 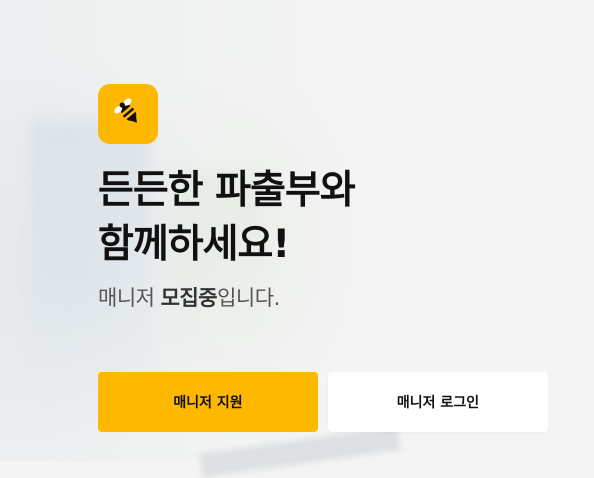 I want to click on manager-apply-button: 매니저 지원, so click(x=208, y=402).